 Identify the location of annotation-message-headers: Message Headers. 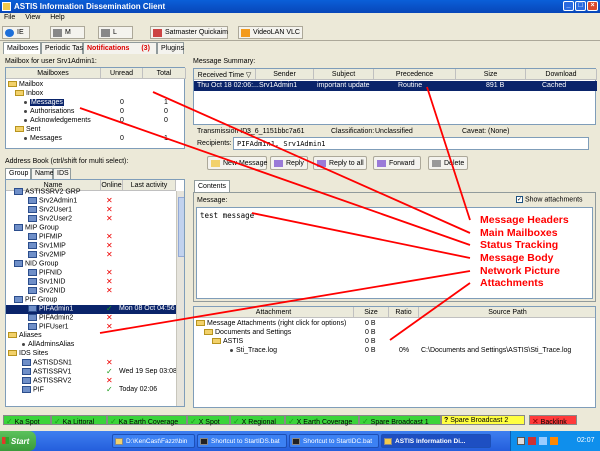
(524, 220).